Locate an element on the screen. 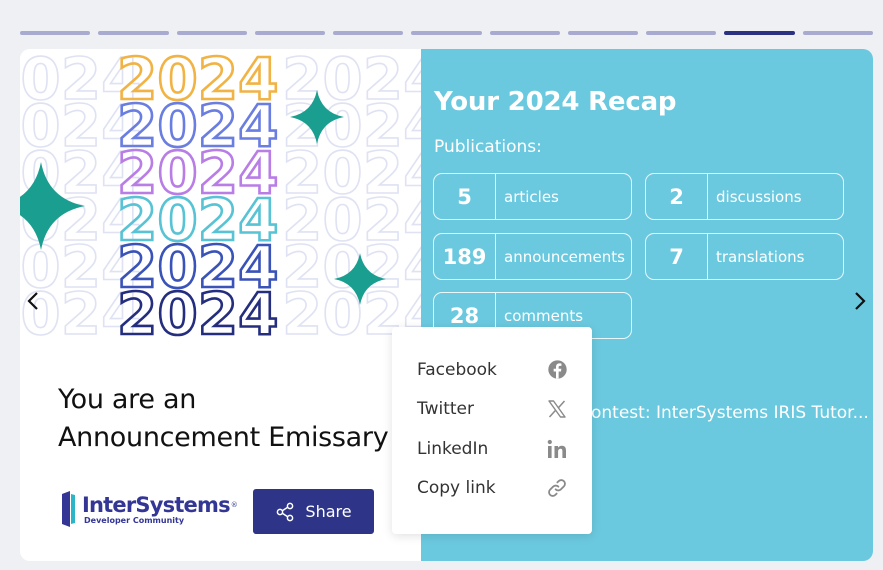  stat-announcements: 189 announcements is located at coordinates (532, 256).